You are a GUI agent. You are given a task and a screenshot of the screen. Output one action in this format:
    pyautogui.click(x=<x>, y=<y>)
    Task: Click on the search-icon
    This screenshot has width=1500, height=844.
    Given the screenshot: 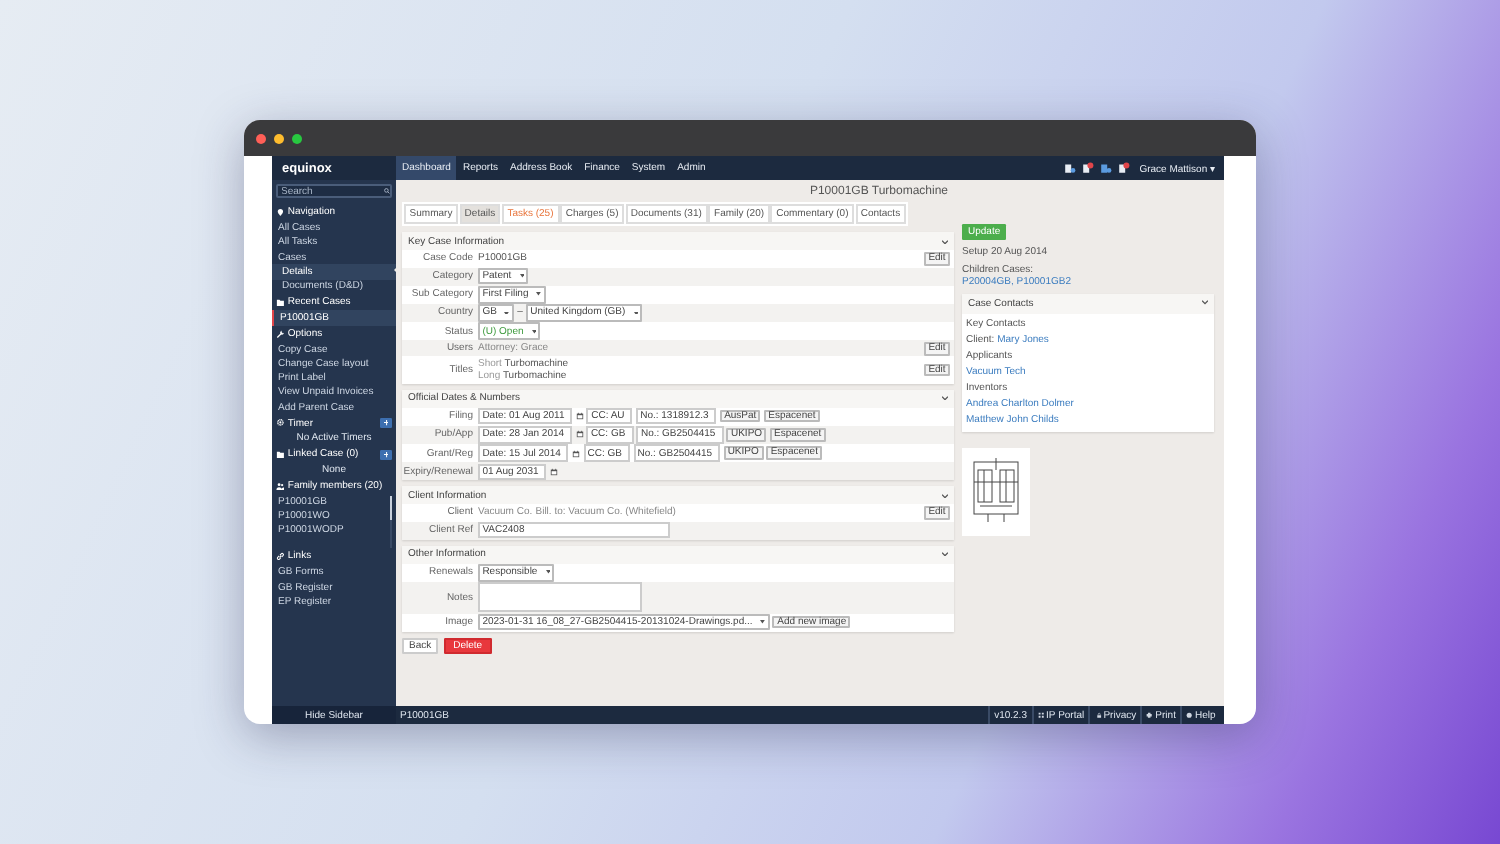 What is the action you would take?
    pyautogui.click(x=386, y=191)
    